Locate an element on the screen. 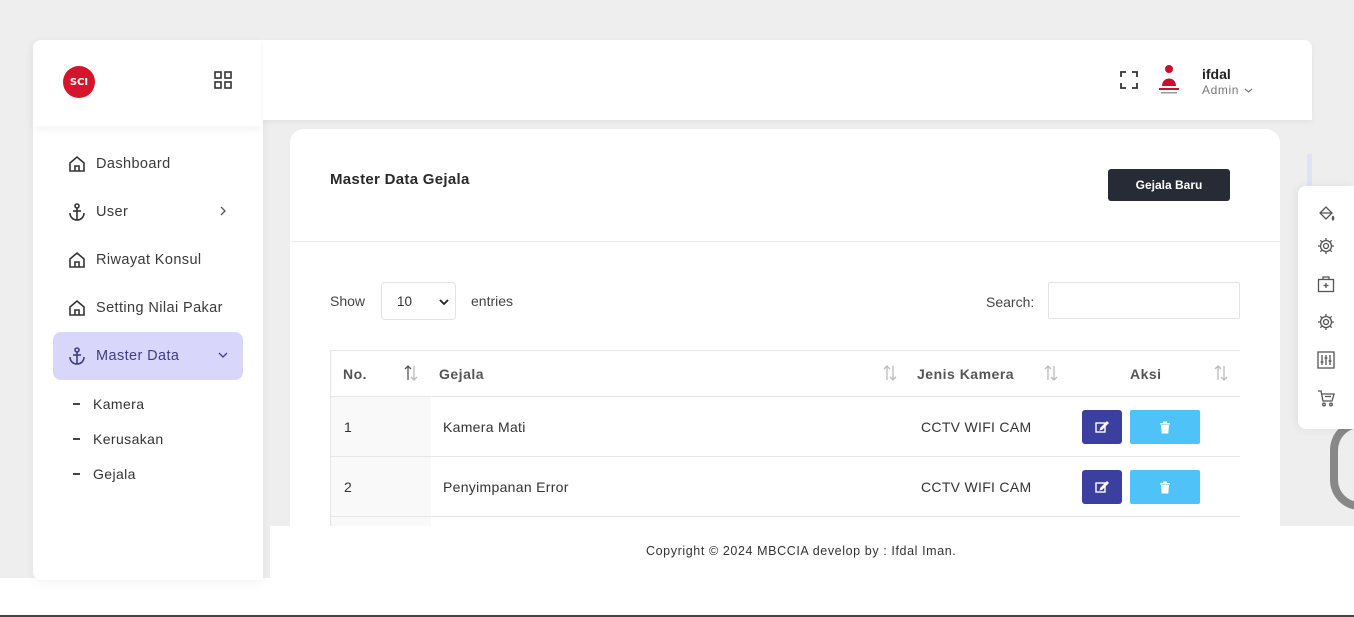 The image size is (1354, 617). master-data-submenu: Kamera Kerusakan Gejala is located at coordinates (148, 438).